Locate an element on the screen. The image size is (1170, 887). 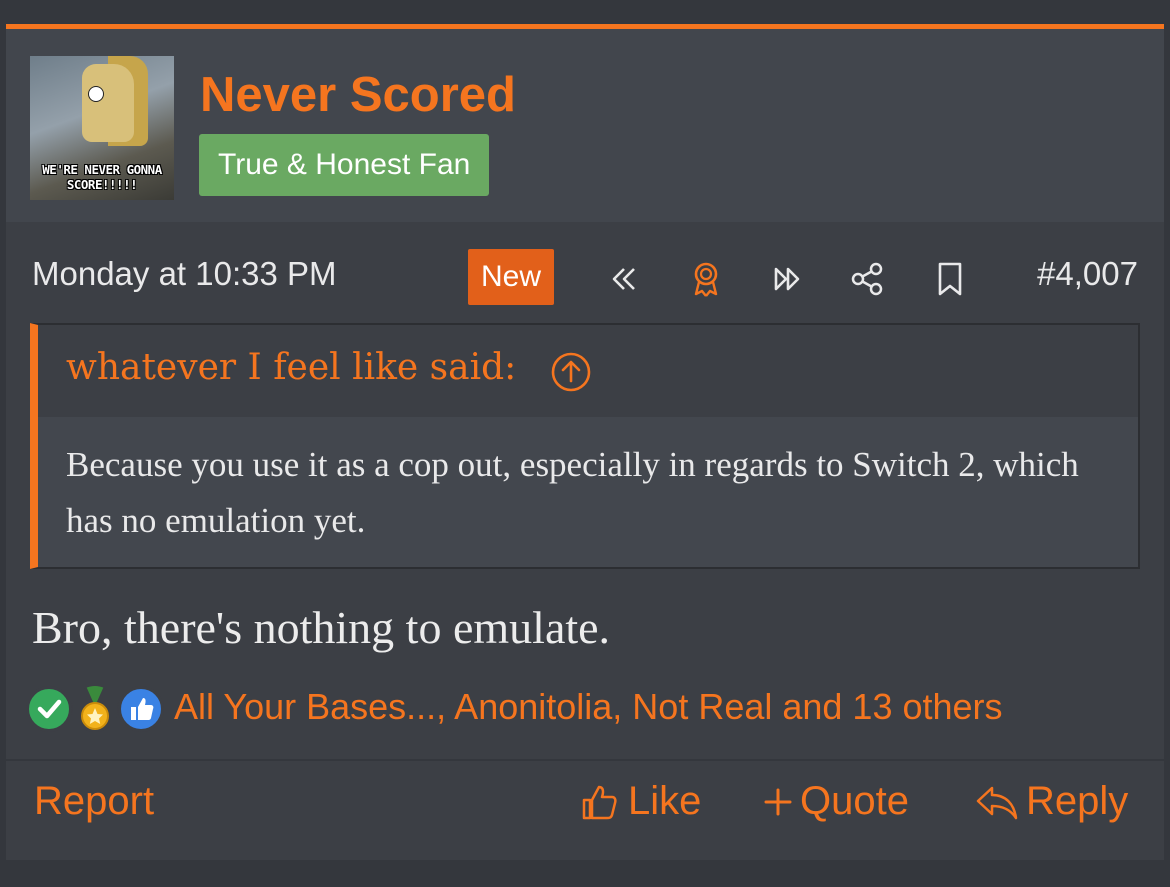
post-timestamp: Monday at 10:33 PM is located at coordinates (184, 274).